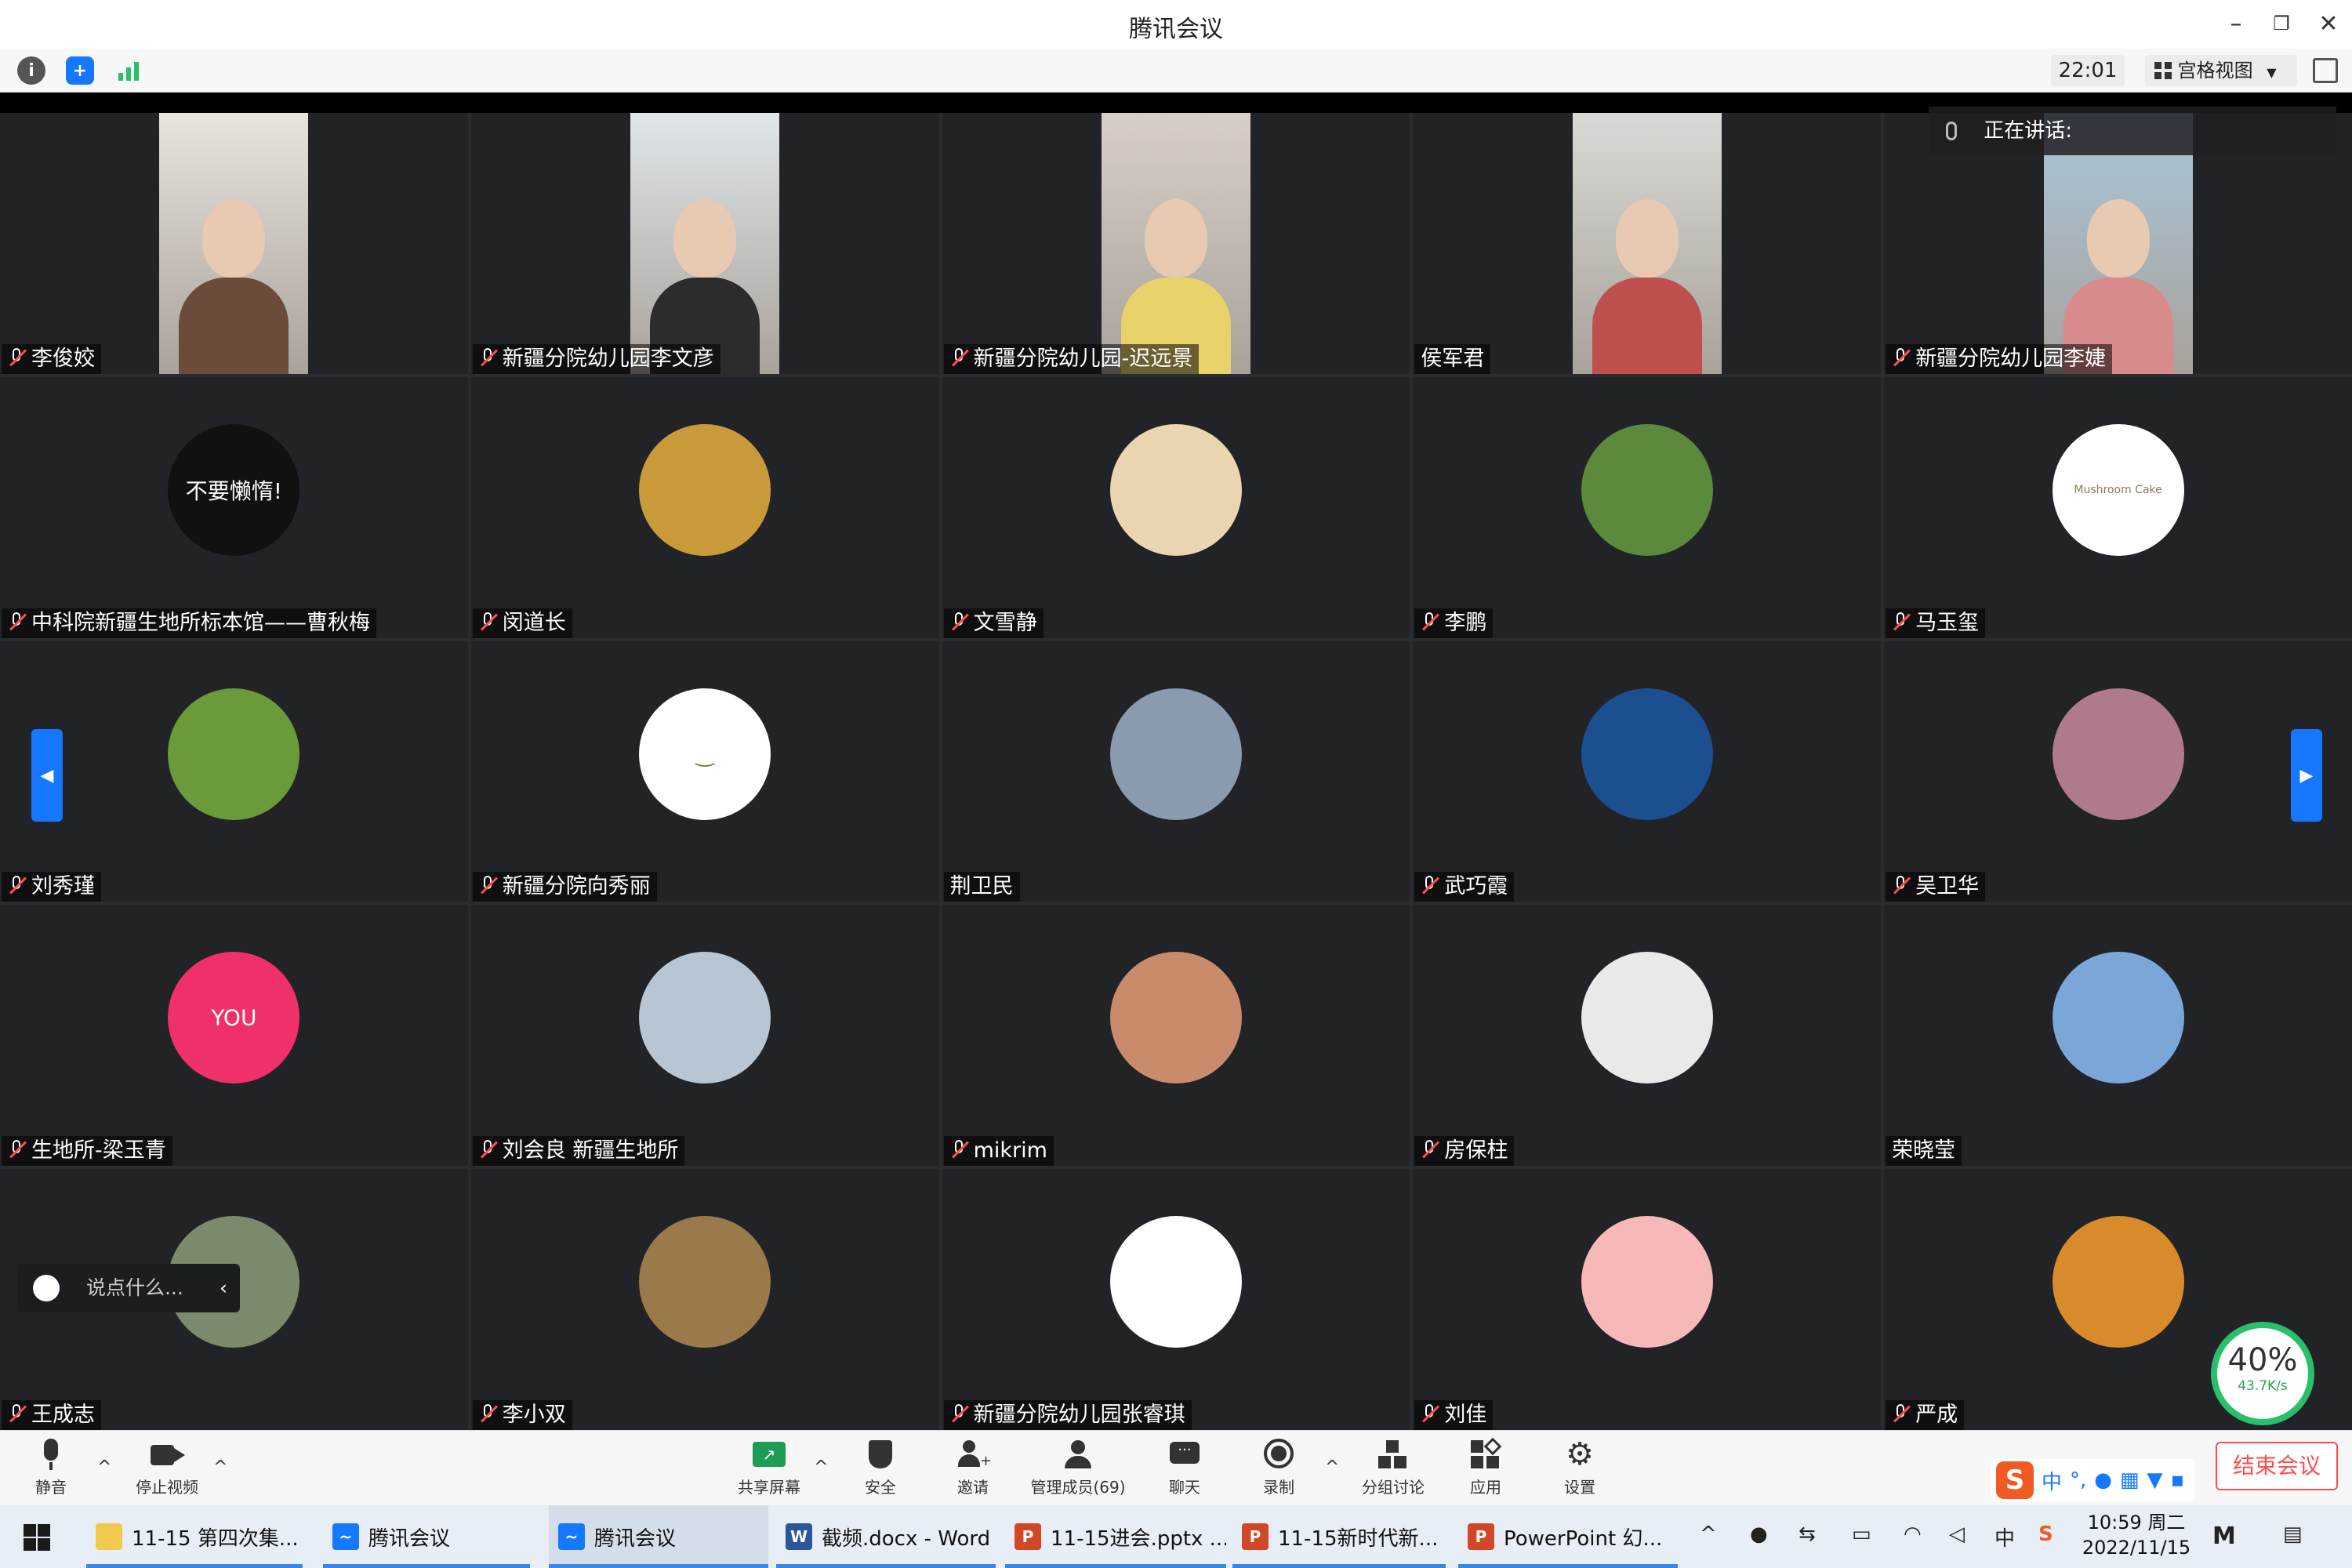  What do you see at coordinates (1647, 1299) in the screenshot?
I see `participant-tile: 刘佳` at bounding box center [1647, 1299].